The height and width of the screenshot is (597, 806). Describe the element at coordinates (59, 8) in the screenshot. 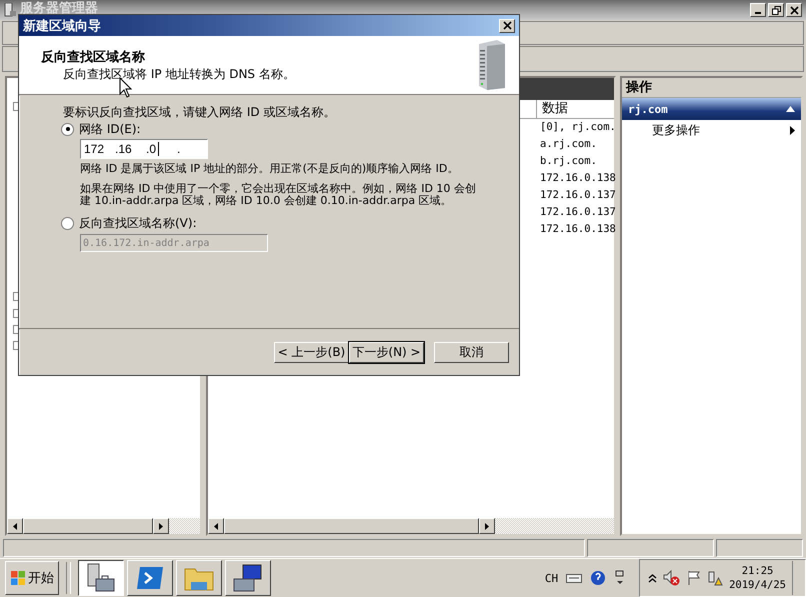

I see `window-title: 服务器管理器` at that location.